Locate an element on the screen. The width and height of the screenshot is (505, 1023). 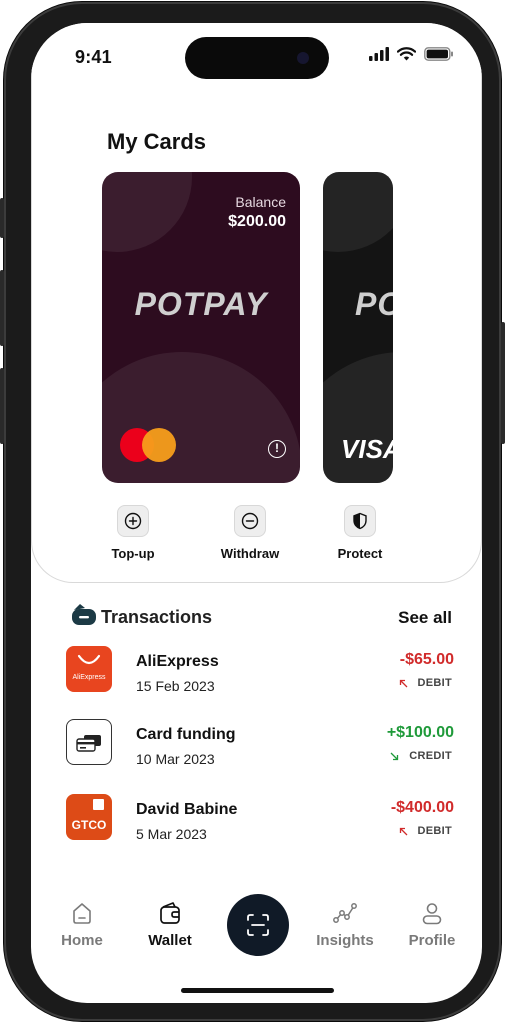
status-icons is located at coordinates (411, 54).